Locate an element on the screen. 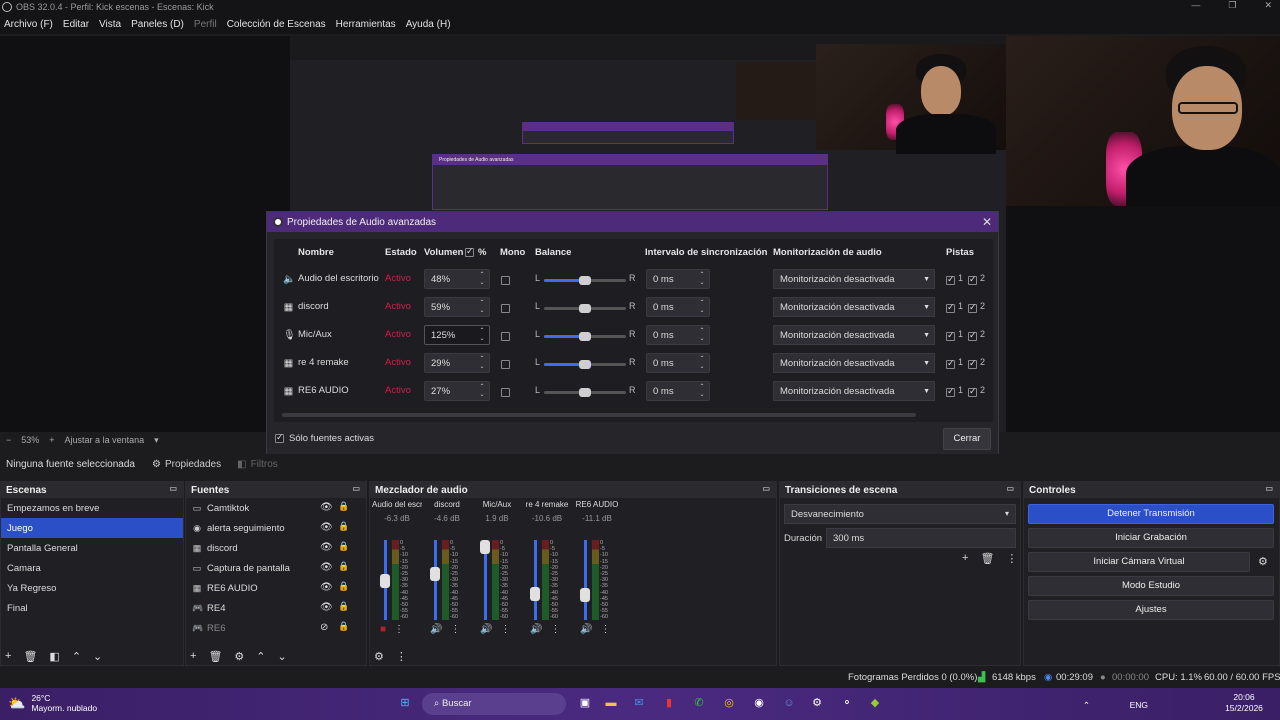 The width and height of the screenshot is (1280, 720). volume-input: 59% ⌃ ⌄ is located at coordinates (457, 307).